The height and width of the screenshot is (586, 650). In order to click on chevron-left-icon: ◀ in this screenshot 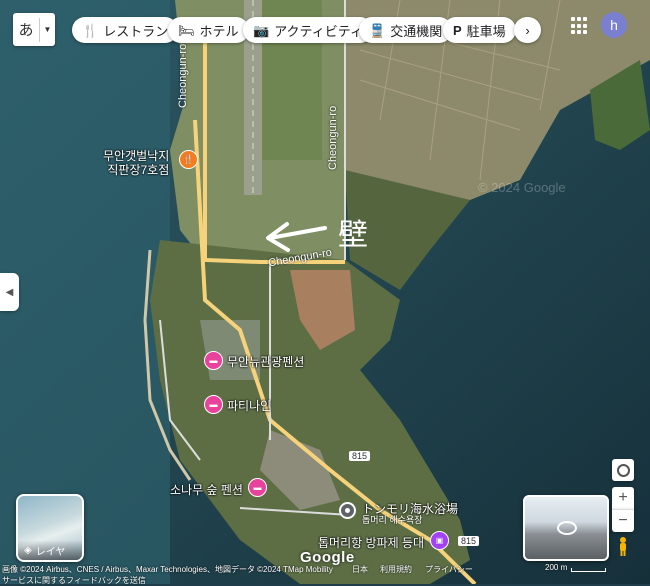, I will do `click(9, 292)`.